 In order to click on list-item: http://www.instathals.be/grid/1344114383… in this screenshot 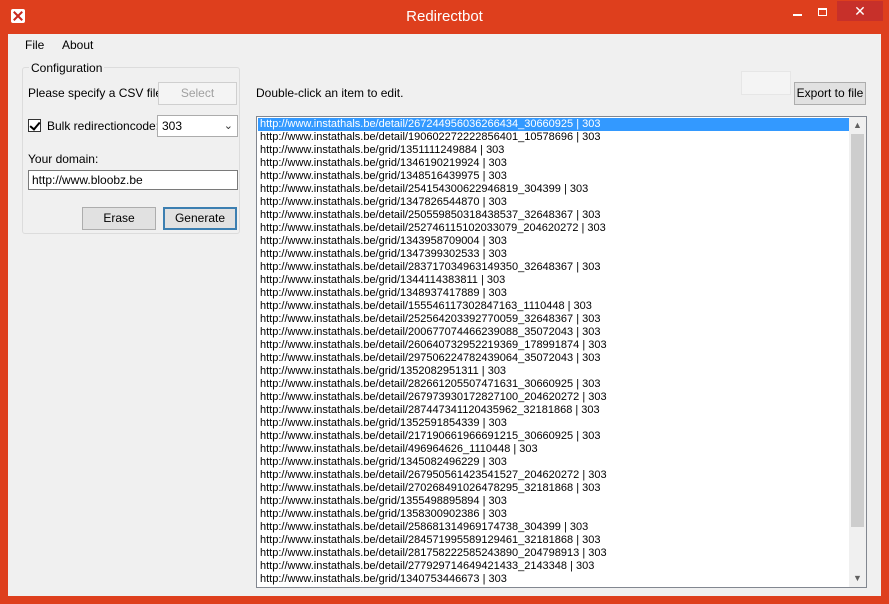, I will do `click(554, 280)`.